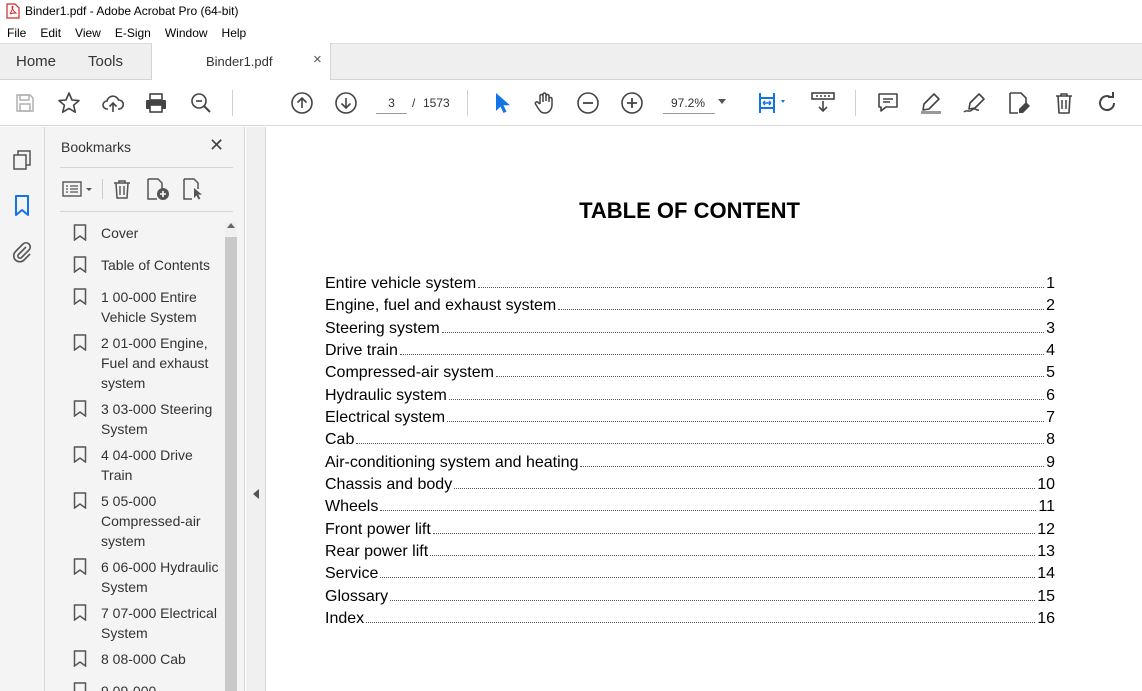 The image size is (1142, 691). I want to click on menu-view: View, so click(88, 33).